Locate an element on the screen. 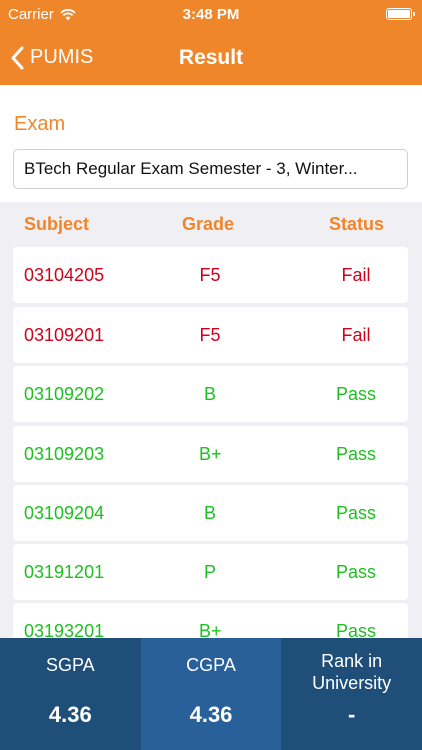 The width and height of the screenshot is (422, 750). header-status: Status is located at coordinates (357, 224).